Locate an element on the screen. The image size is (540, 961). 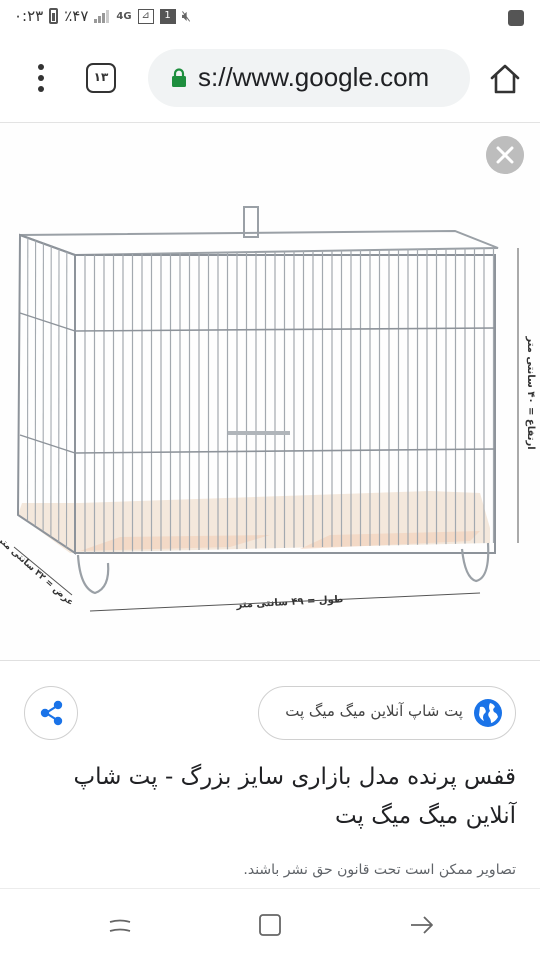
signal-box-icon: ⊿ is located at coordinates (146, 16).